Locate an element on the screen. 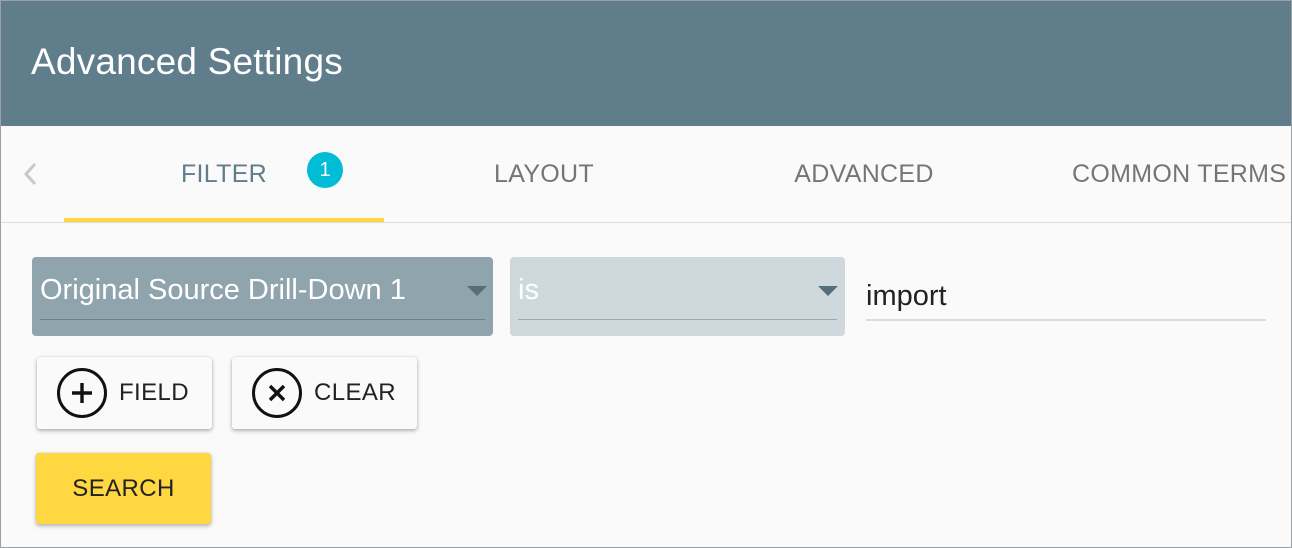 The image size is (1292, 548). panel-title: Advanced Settings is located at coordinates (187, 61).